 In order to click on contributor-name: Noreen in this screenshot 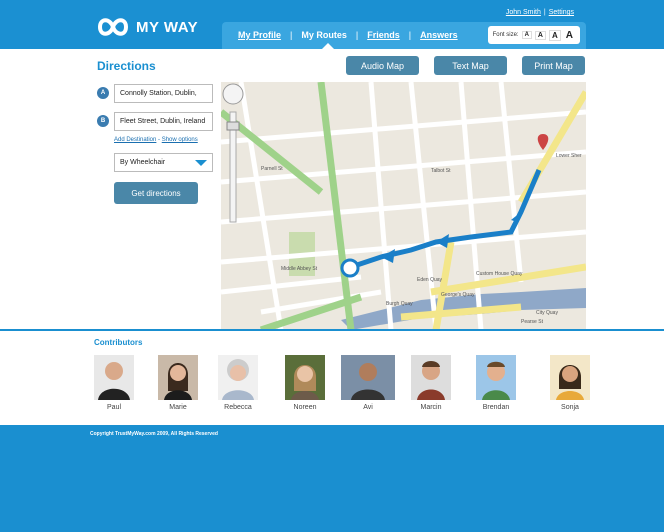, I will do `click(305, 407)`.